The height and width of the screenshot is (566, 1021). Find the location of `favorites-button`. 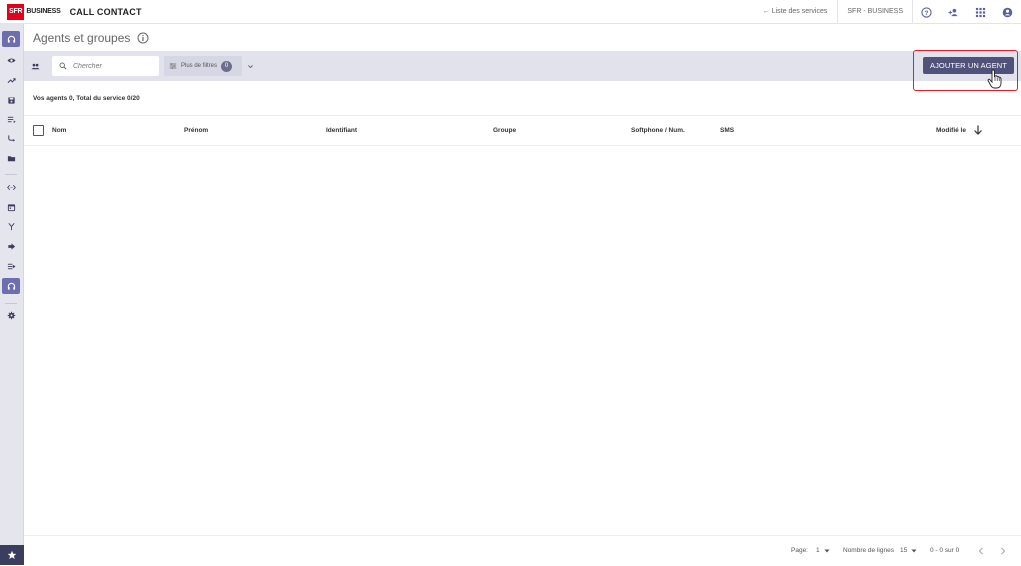

favorites-button is located at coordinates (12, 555).